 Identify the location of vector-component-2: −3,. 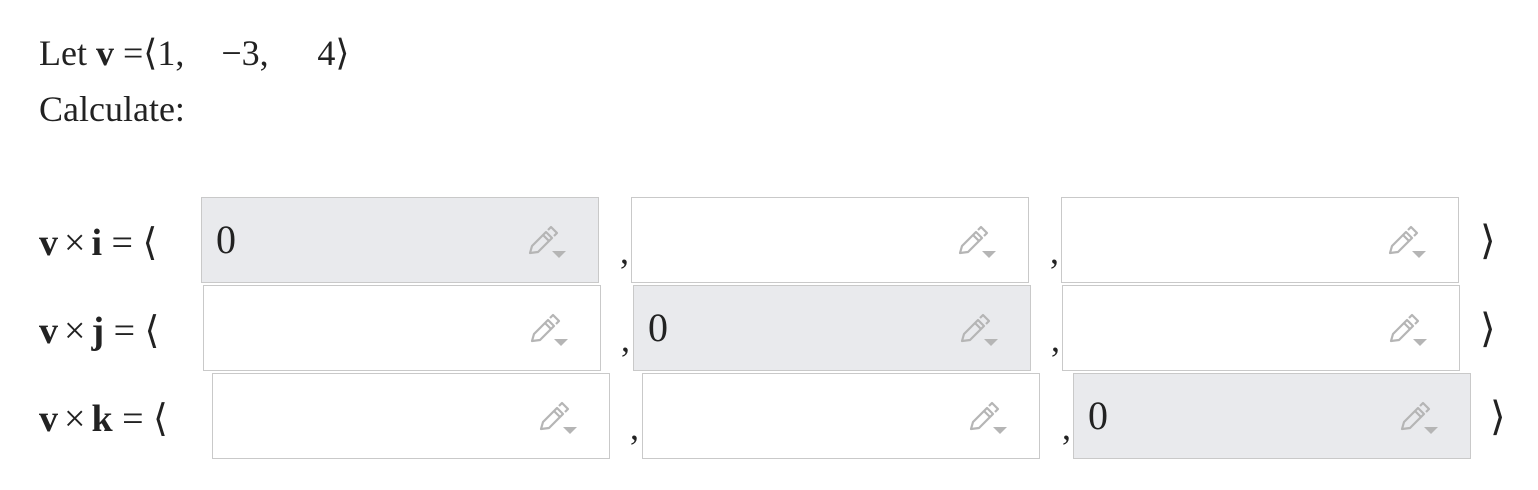
(245, 53).